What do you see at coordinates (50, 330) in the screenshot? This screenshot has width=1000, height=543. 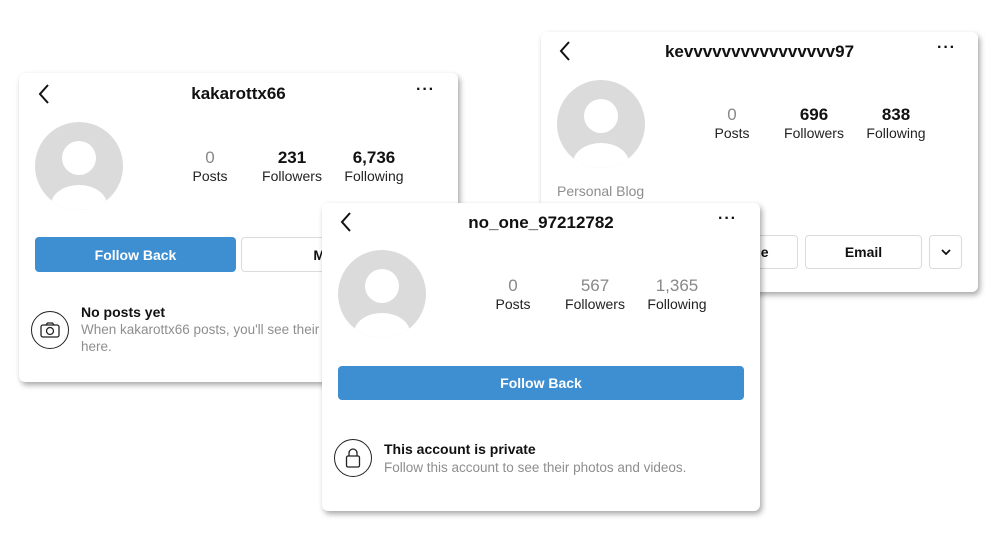 I see `camera-icon` at bounding box center [50, 330].